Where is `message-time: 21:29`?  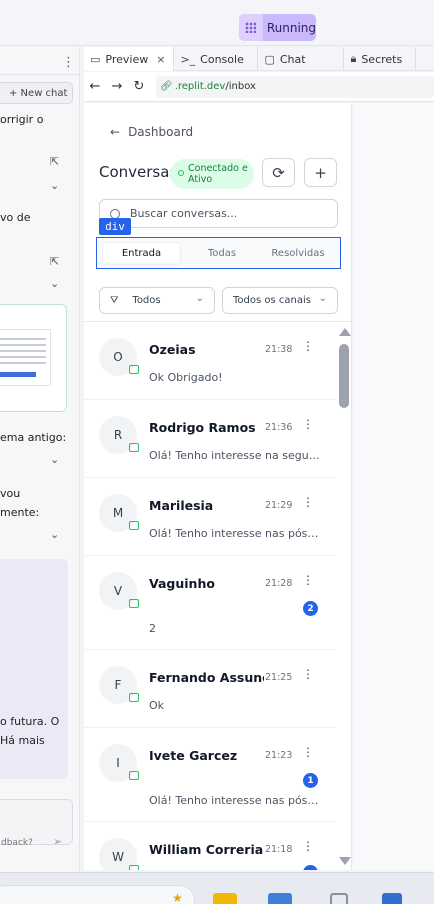 message-time: 21:29 is located at coordinates (279, 505).